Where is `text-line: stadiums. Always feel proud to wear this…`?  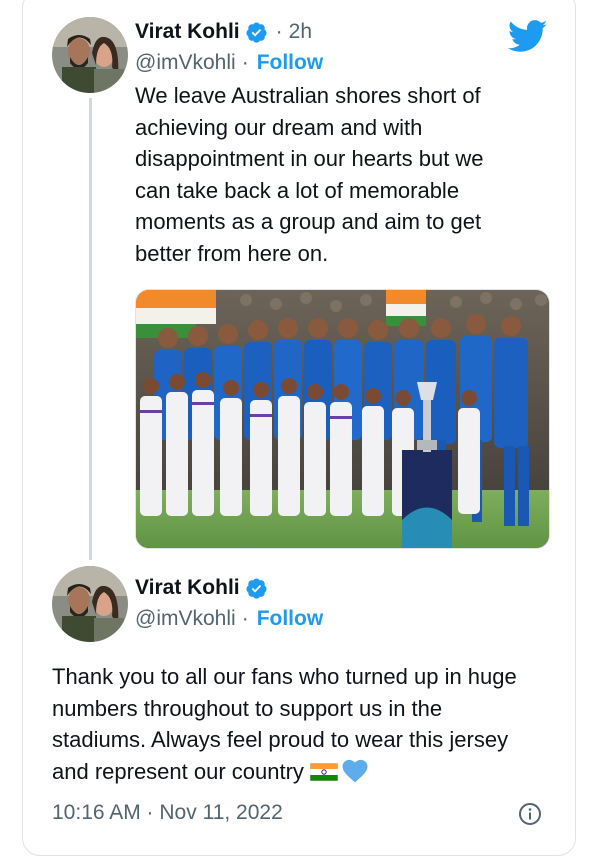 text-line: stadiums. Always feel proud to wear this… is located at coordinates (280, 739).